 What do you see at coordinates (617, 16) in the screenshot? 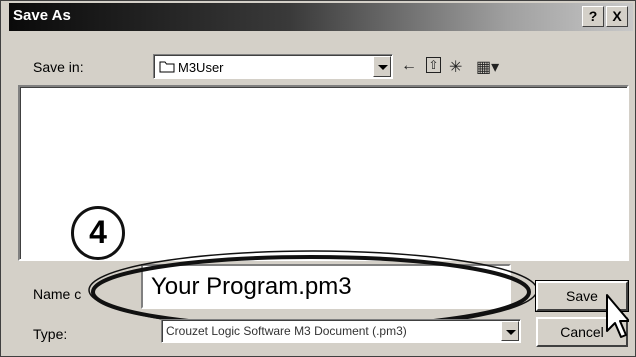
I see `close-button: X` at bounding box center [617, 16].